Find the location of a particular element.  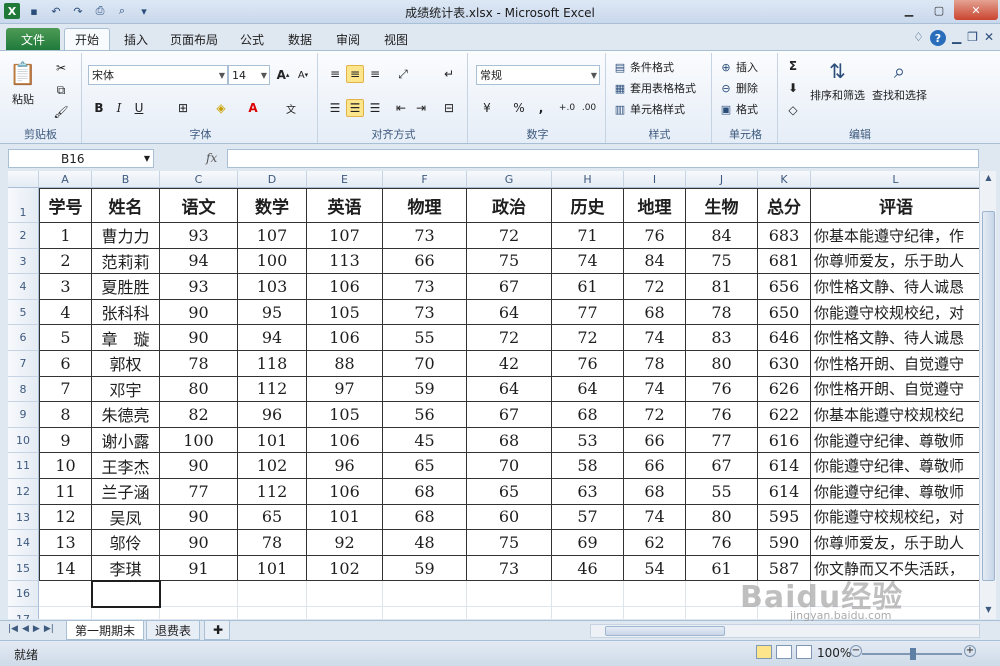

close-button: ✕ is located at coordinates (976, 10).